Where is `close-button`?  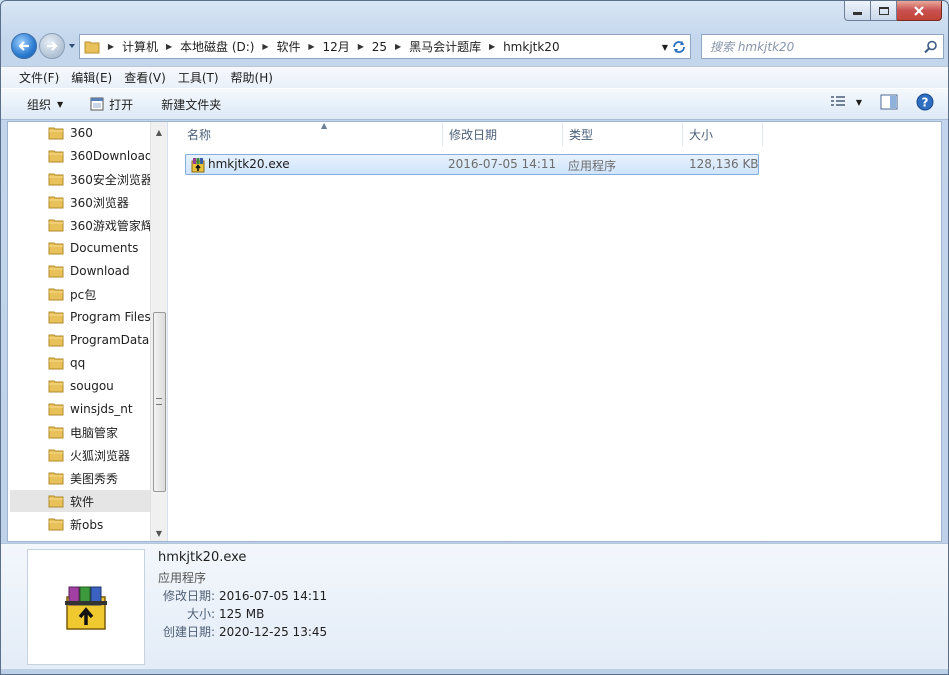 close-button is located at coordinates (919, 11).